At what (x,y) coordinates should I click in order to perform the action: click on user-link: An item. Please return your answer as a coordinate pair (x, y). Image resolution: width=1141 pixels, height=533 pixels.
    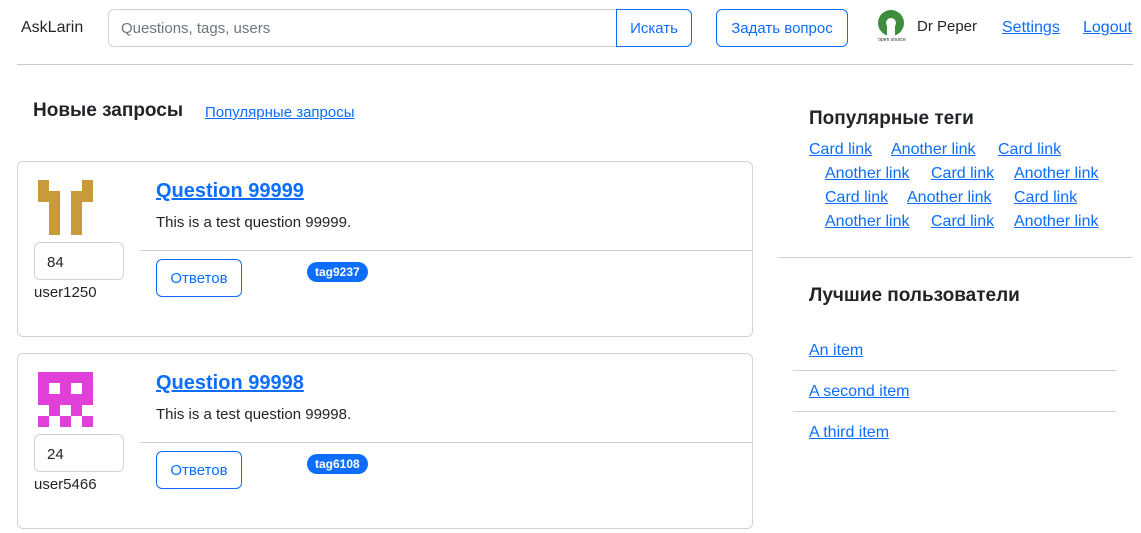
    Looking at the image, I should click on (836, 351).